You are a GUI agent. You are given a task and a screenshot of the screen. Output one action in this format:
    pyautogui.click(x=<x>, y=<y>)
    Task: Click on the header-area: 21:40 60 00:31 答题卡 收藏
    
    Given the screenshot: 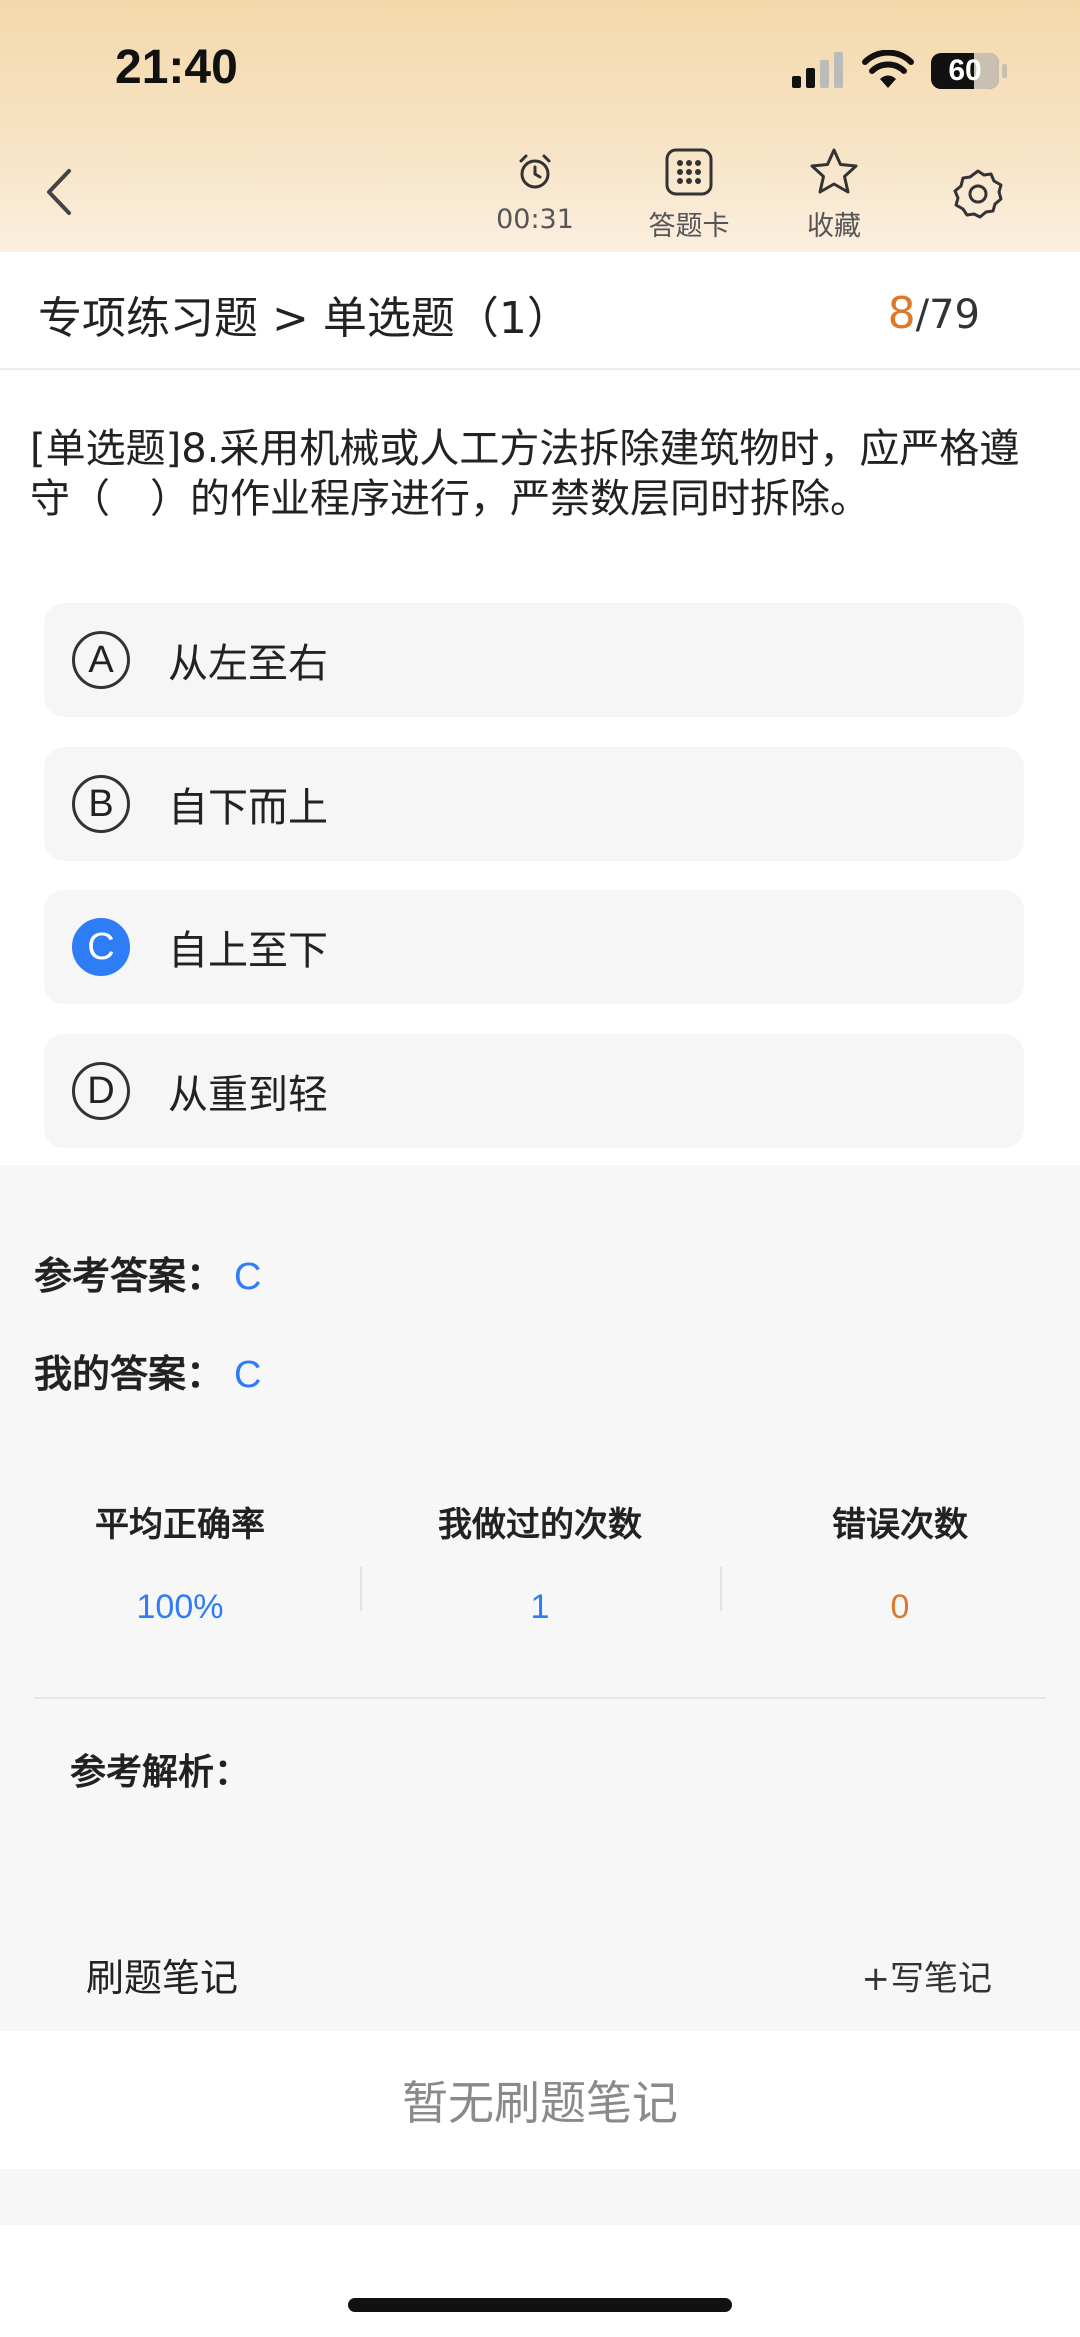 What is the action you would take?
    pyautogui.click(x=540, y=126)
    